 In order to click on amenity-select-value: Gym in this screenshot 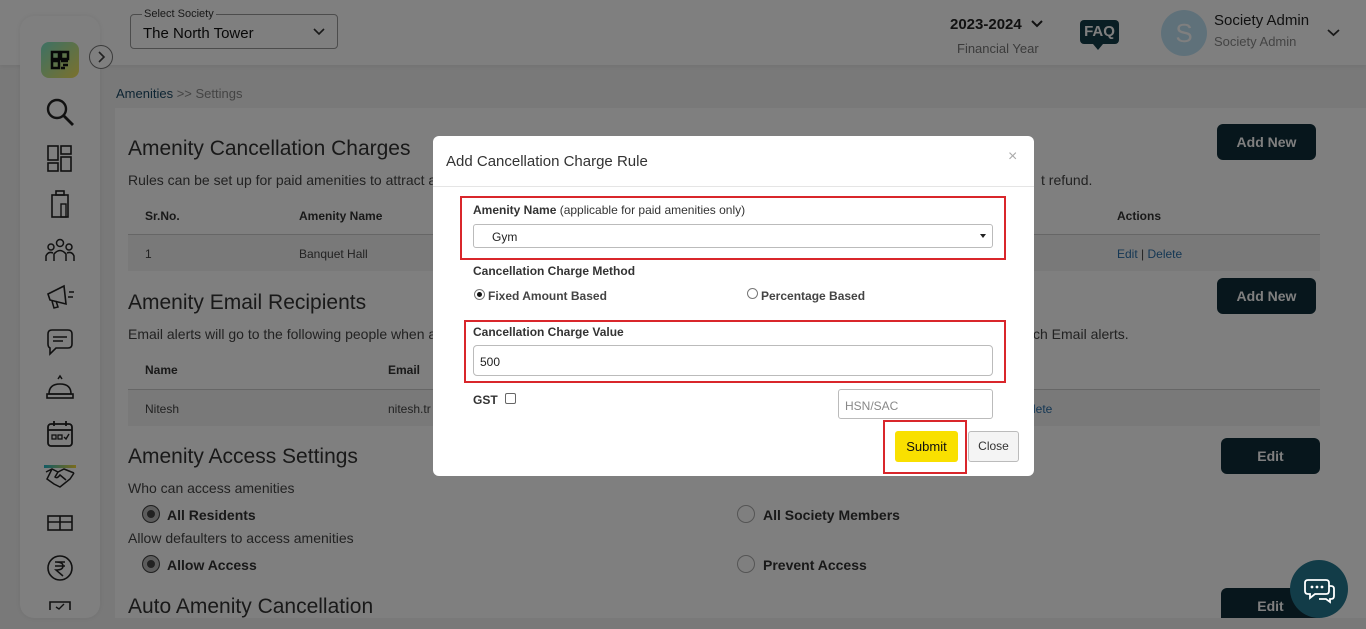, I will do `click(505, 237)`.